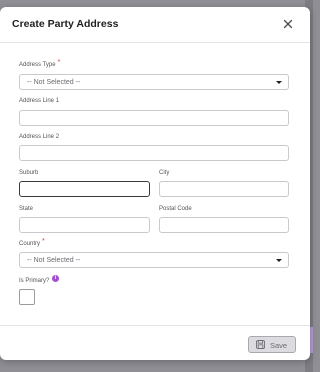  I want to click on country-label: Country *, so click(32, 242).